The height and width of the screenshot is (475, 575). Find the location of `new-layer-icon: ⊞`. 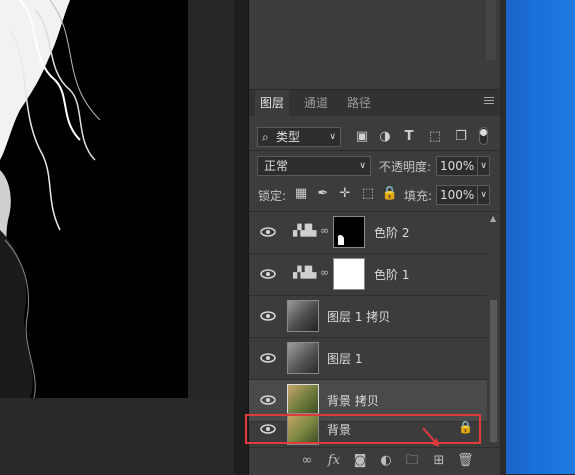

new-layer-icon: ⊞ is located at coordinates (439, 461).